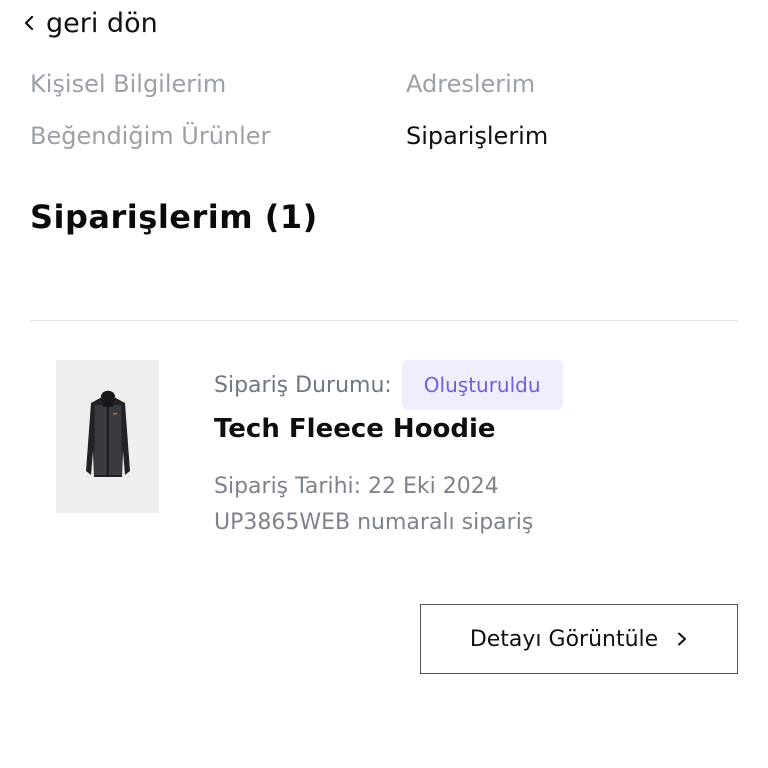 The image size is (768, 768). I want to click on chevron-right-icon, so click(682, 639).